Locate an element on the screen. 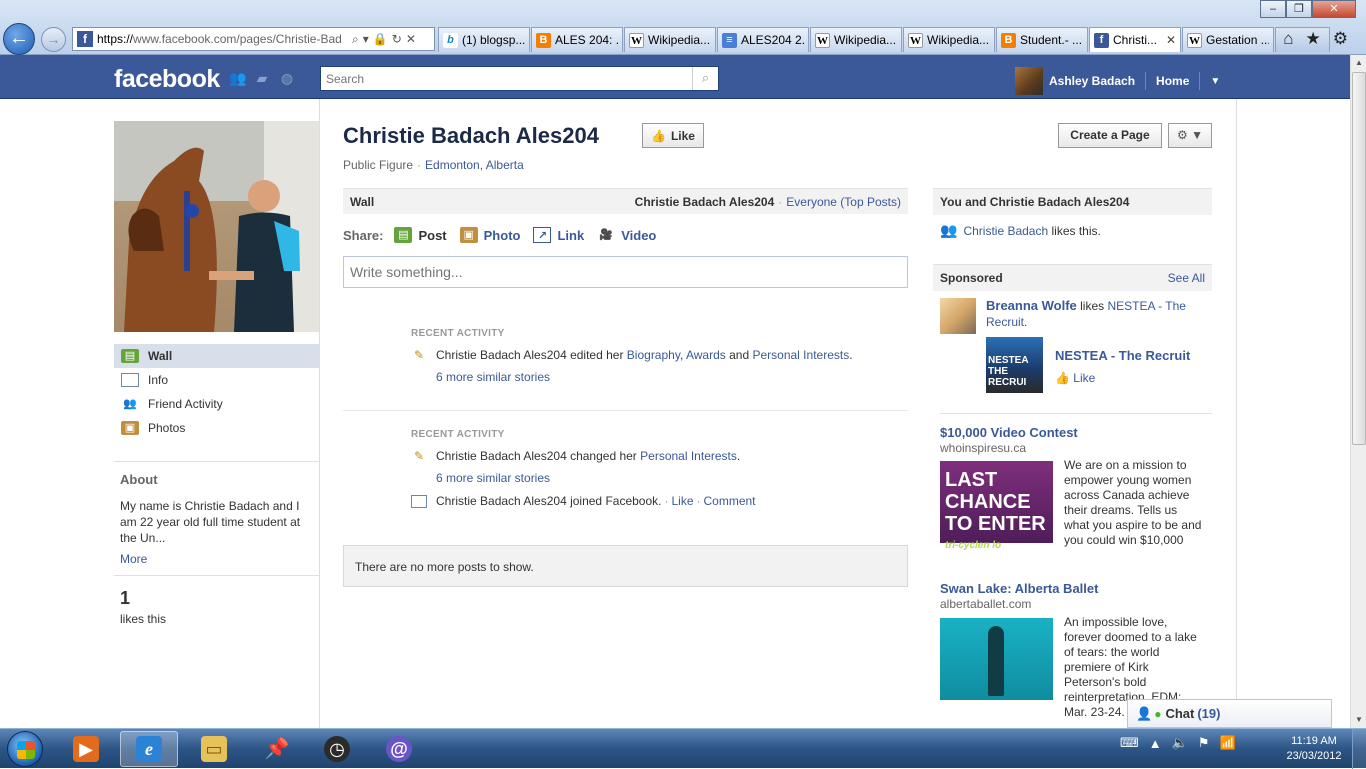  forward-button: → is located at coordinates (53, 39).